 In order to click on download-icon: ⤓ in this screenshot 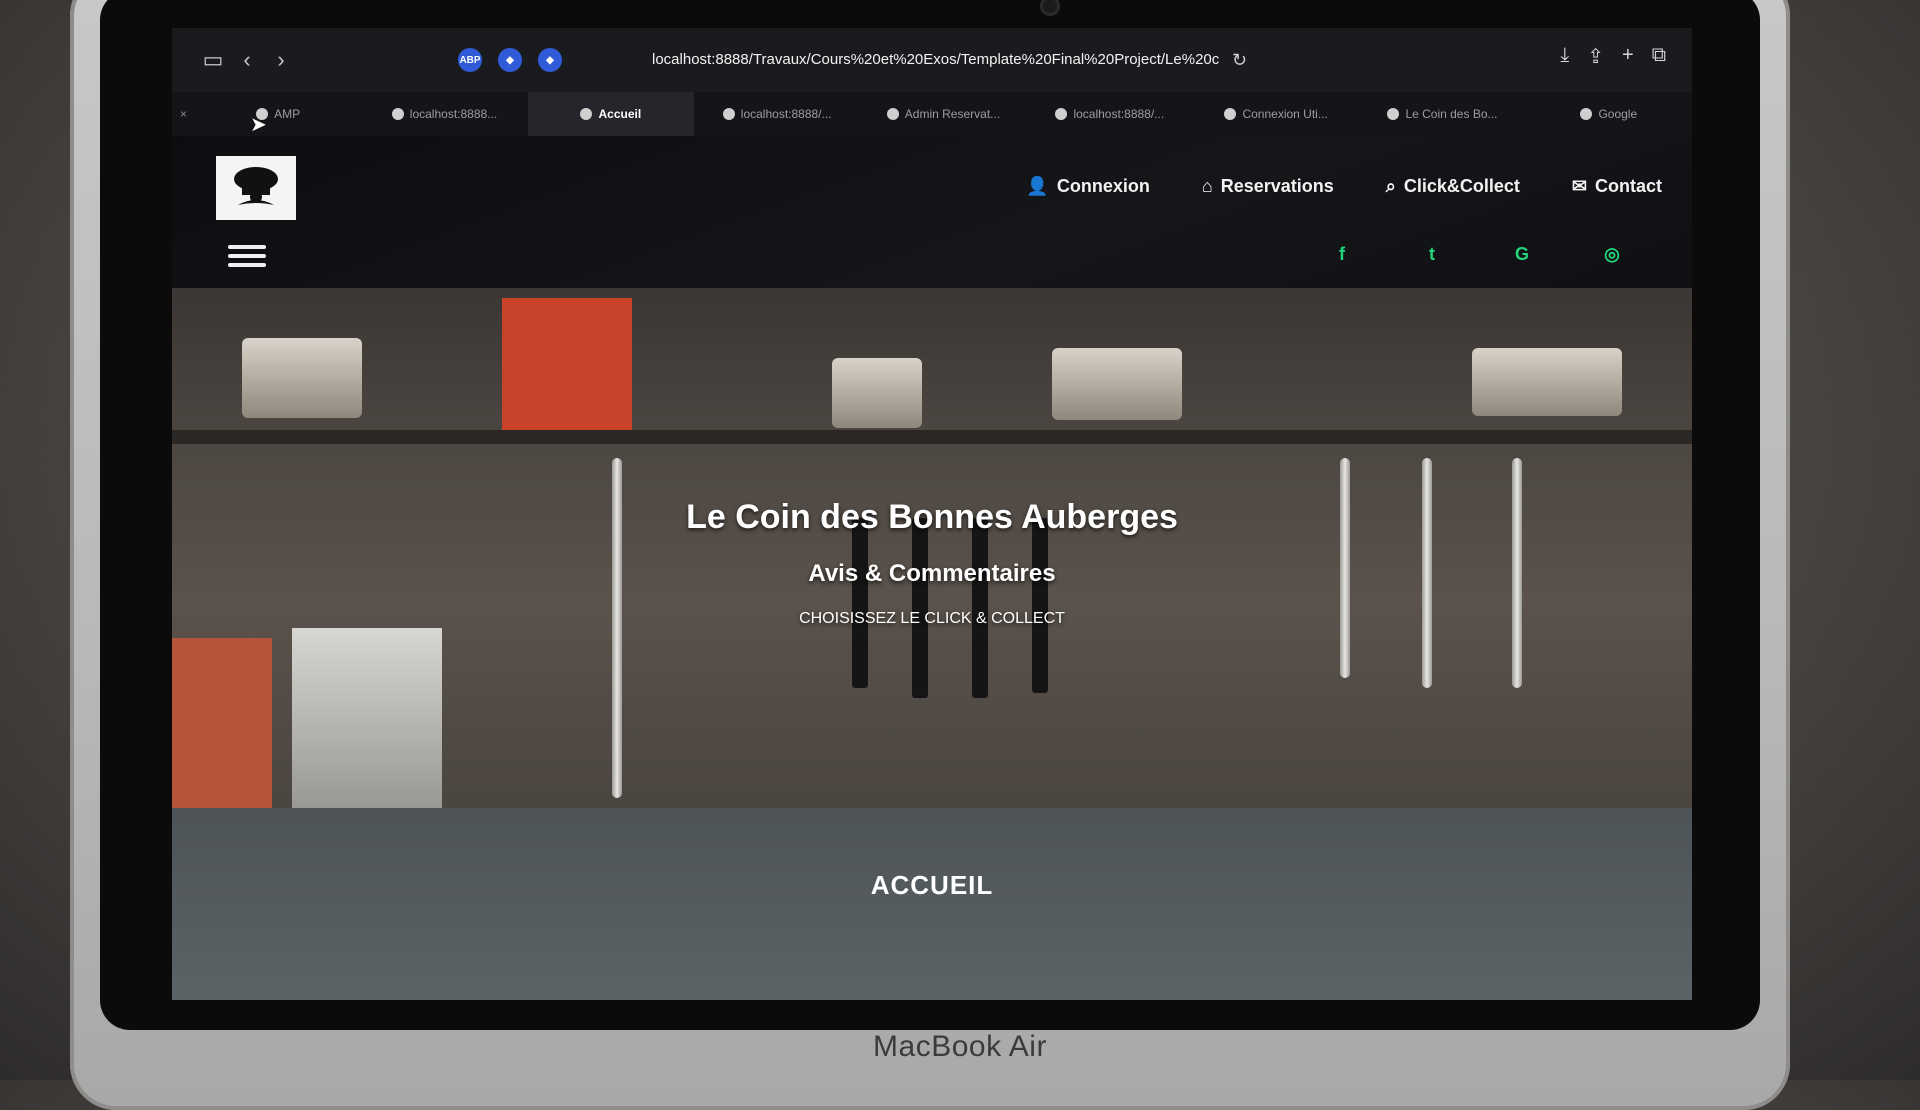, I will do `click(1564, 56)`.